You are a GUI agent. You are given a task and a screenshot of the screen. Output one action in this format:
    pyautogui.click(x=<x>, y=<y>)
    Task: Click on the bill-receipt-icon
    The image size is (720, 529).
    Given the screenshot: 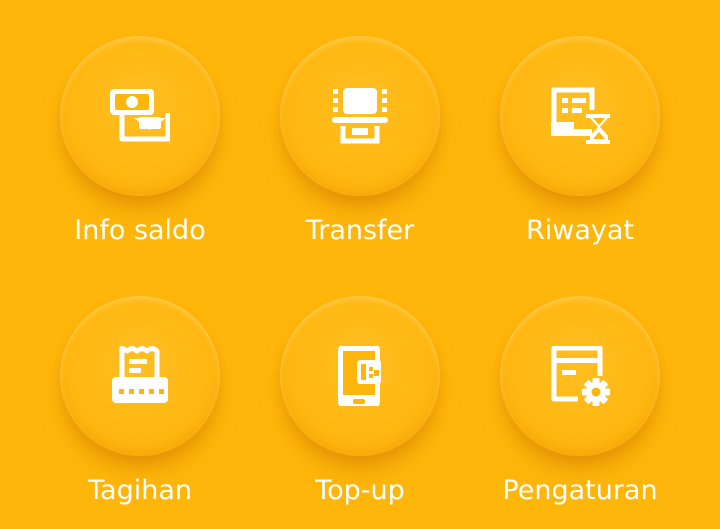 What is the action you would take?
    pyautogui.click(x=140, y=376)
    